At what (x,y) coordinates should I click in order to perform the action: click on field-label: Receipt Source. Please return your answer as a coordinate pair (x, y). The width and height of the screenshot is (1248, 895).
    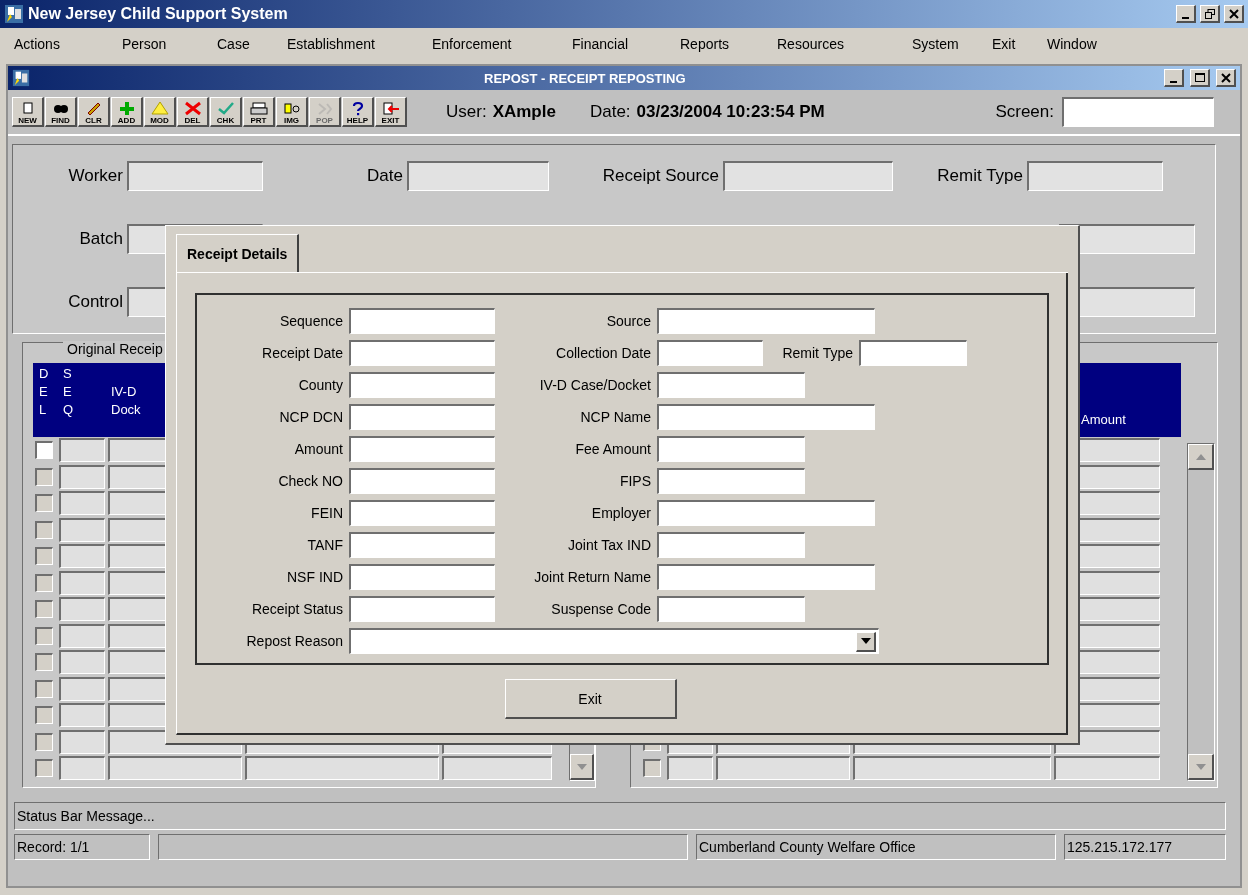
    Looking at the image, I should click on (660, 176).